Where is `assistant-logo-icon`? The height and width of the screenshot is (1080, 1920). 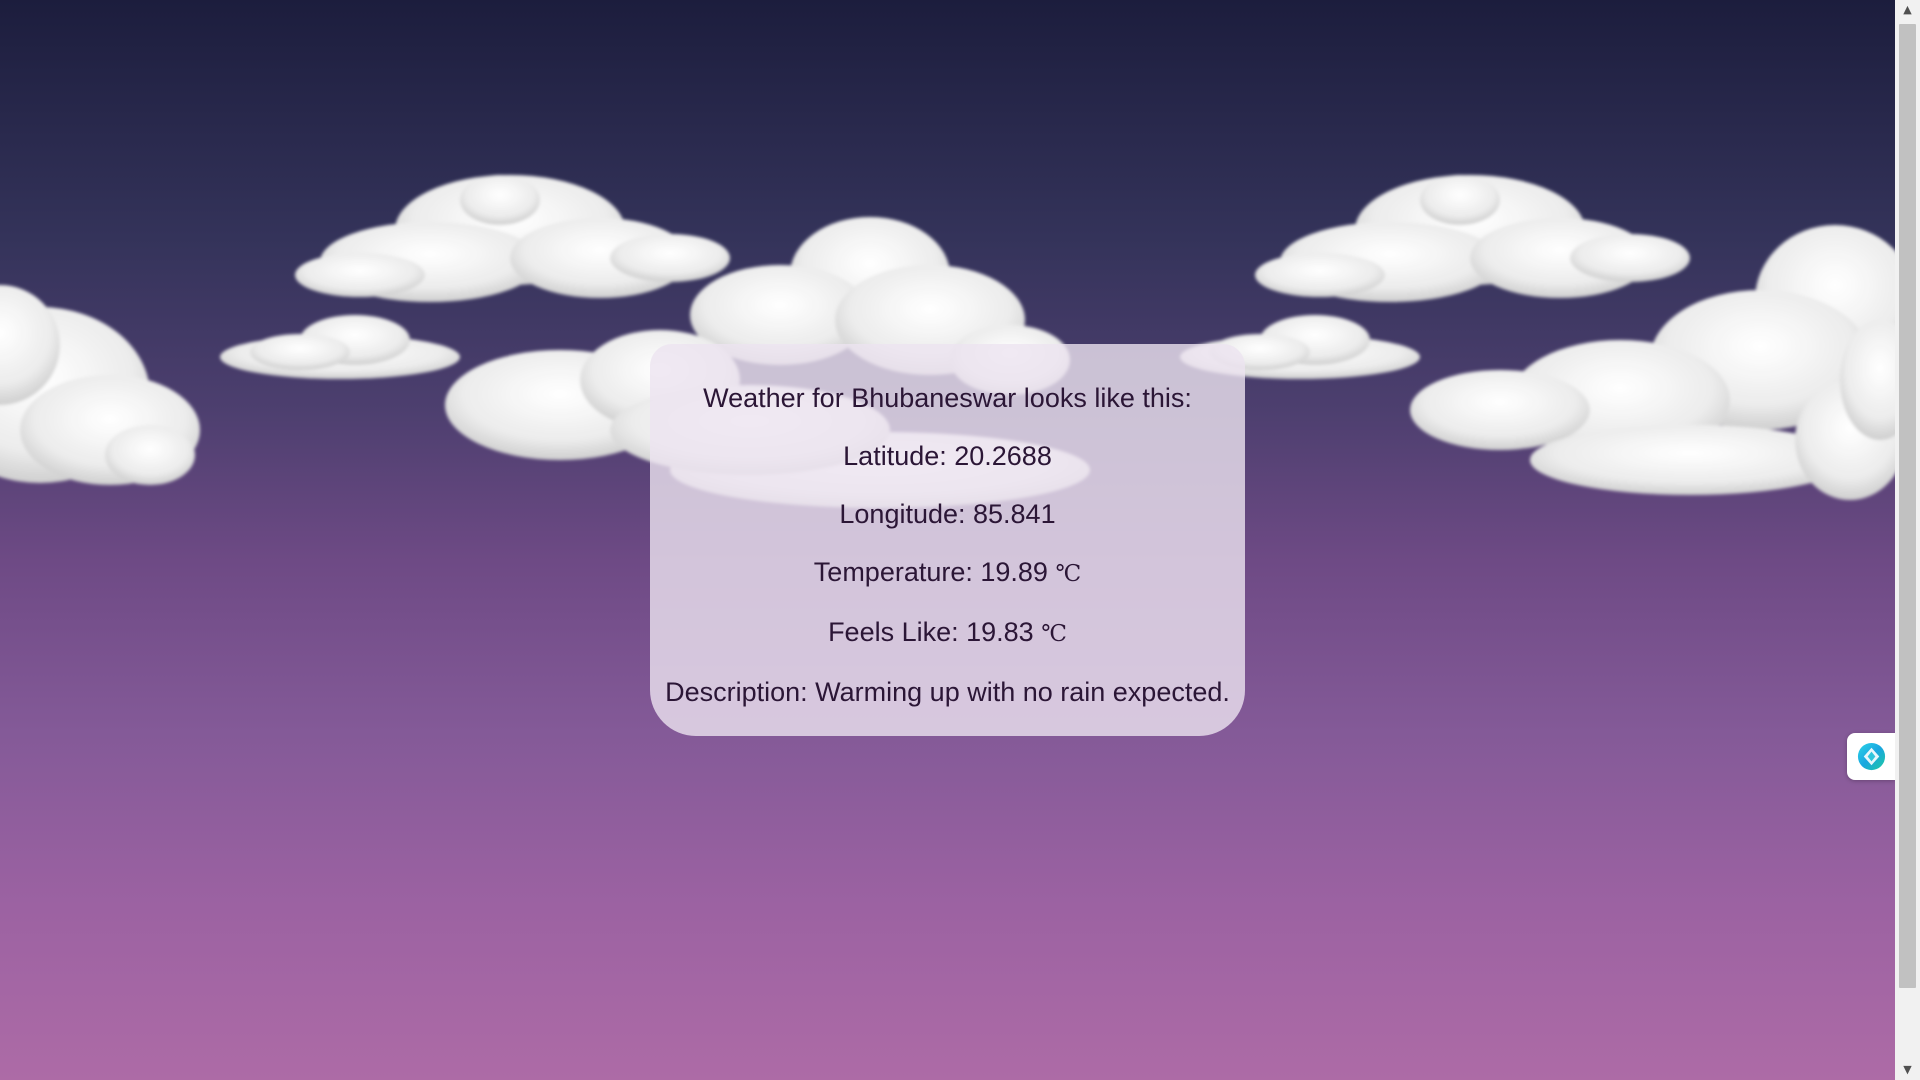
assistant-logo-icon is located at coordinates (1871, 756).